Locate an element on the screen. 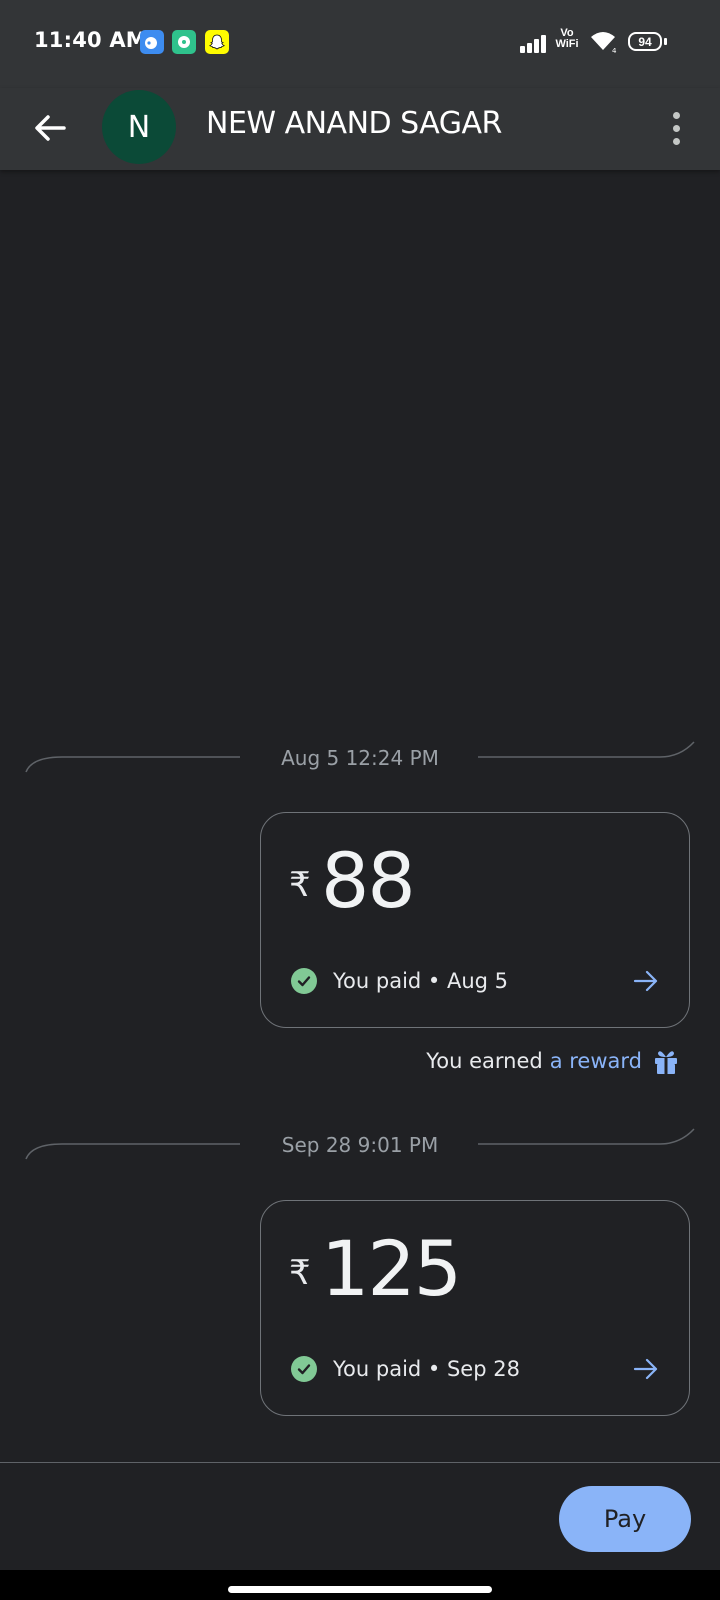 This screenshot has width=720, height=1600. payment-status-row: You paid • Aug 5 is located at coordinates (399, 981).